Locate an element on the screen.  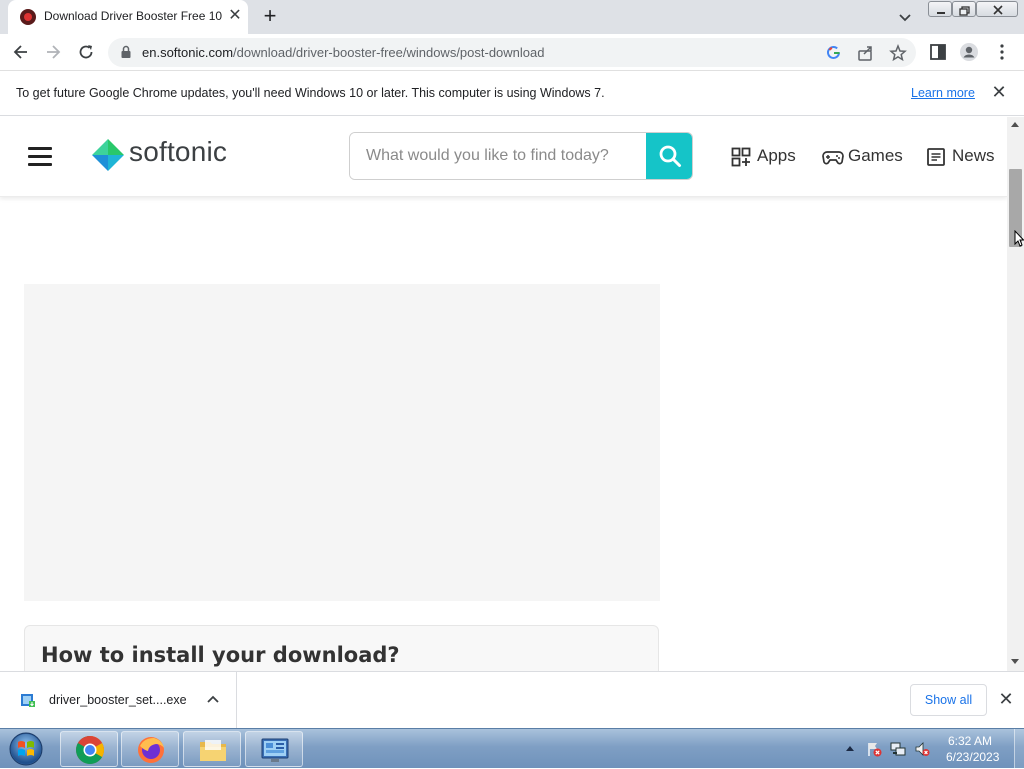
softonic-favicon-icon is located at coordinates (28, 17).